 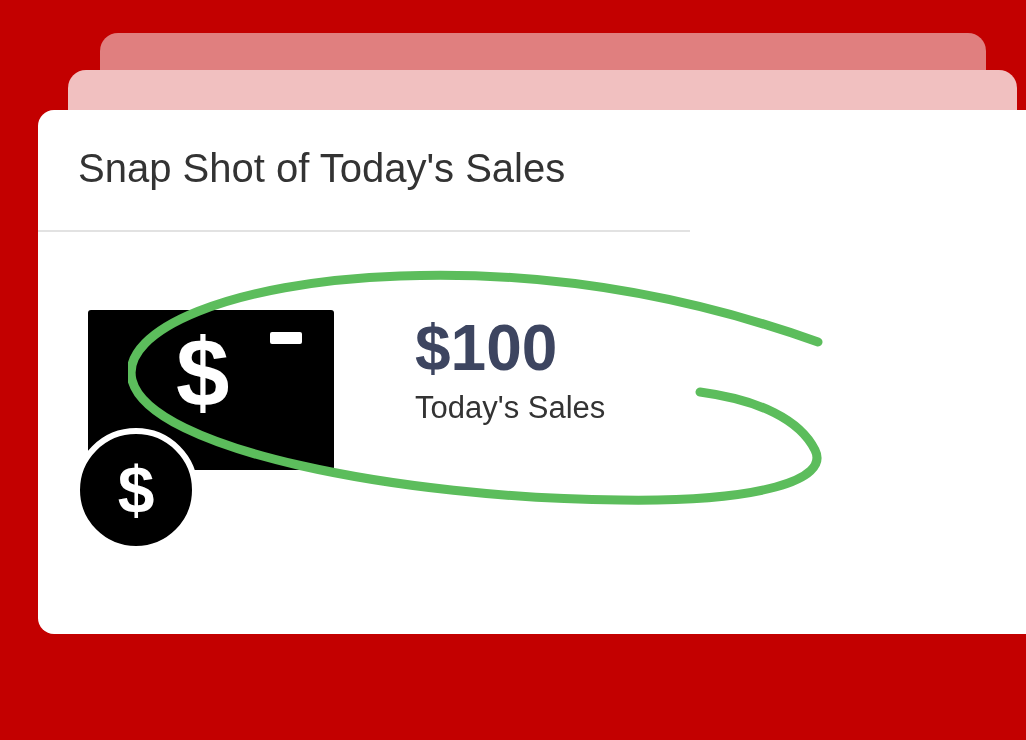 I want to click on sales-amount: $100, so click(x=487, y=348).